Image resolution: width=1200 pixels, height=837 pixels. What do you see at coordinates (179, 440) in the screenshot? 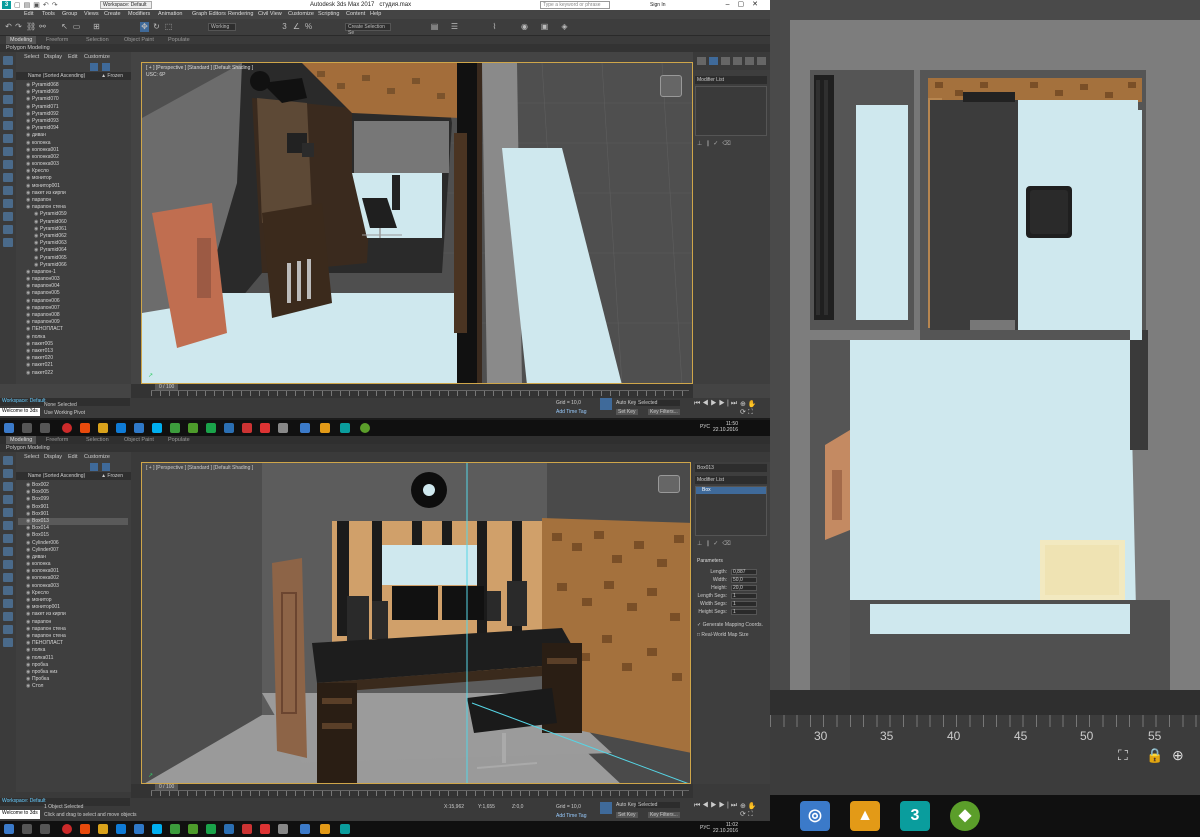
I see `tab-populate-2: Populate` at bounding box center [179, 440].